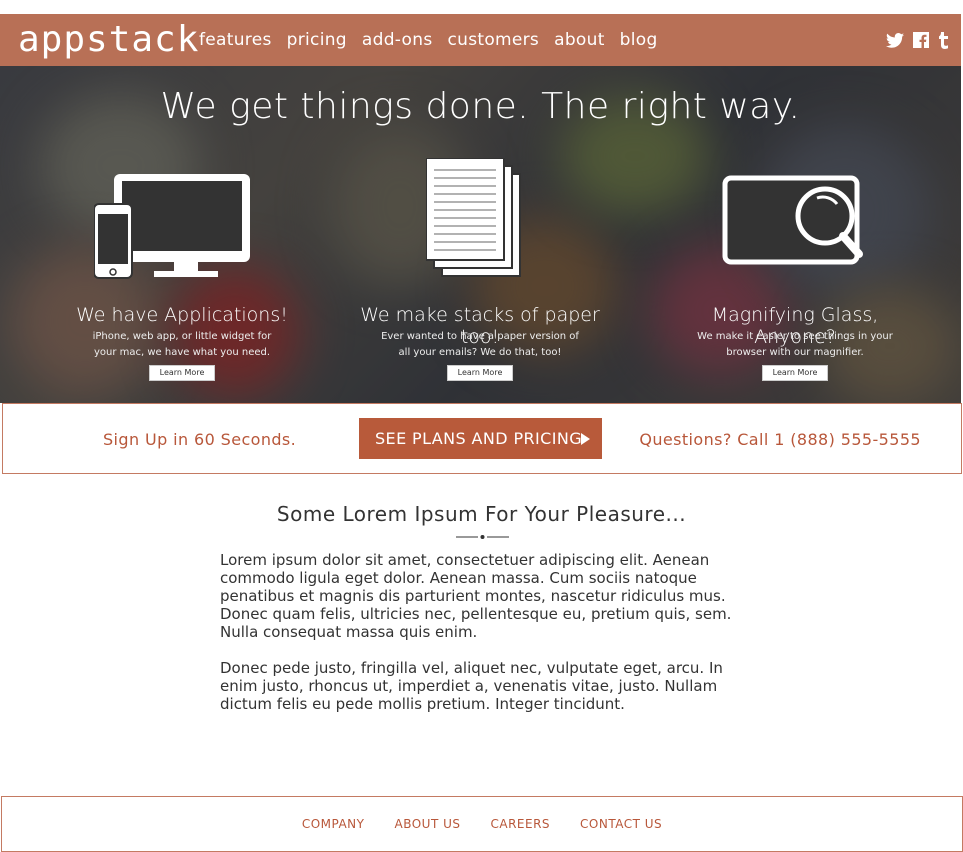 The height and width of the screenshot is (852, 963). I want to click on play-arrow-icon, so click(585, 439).